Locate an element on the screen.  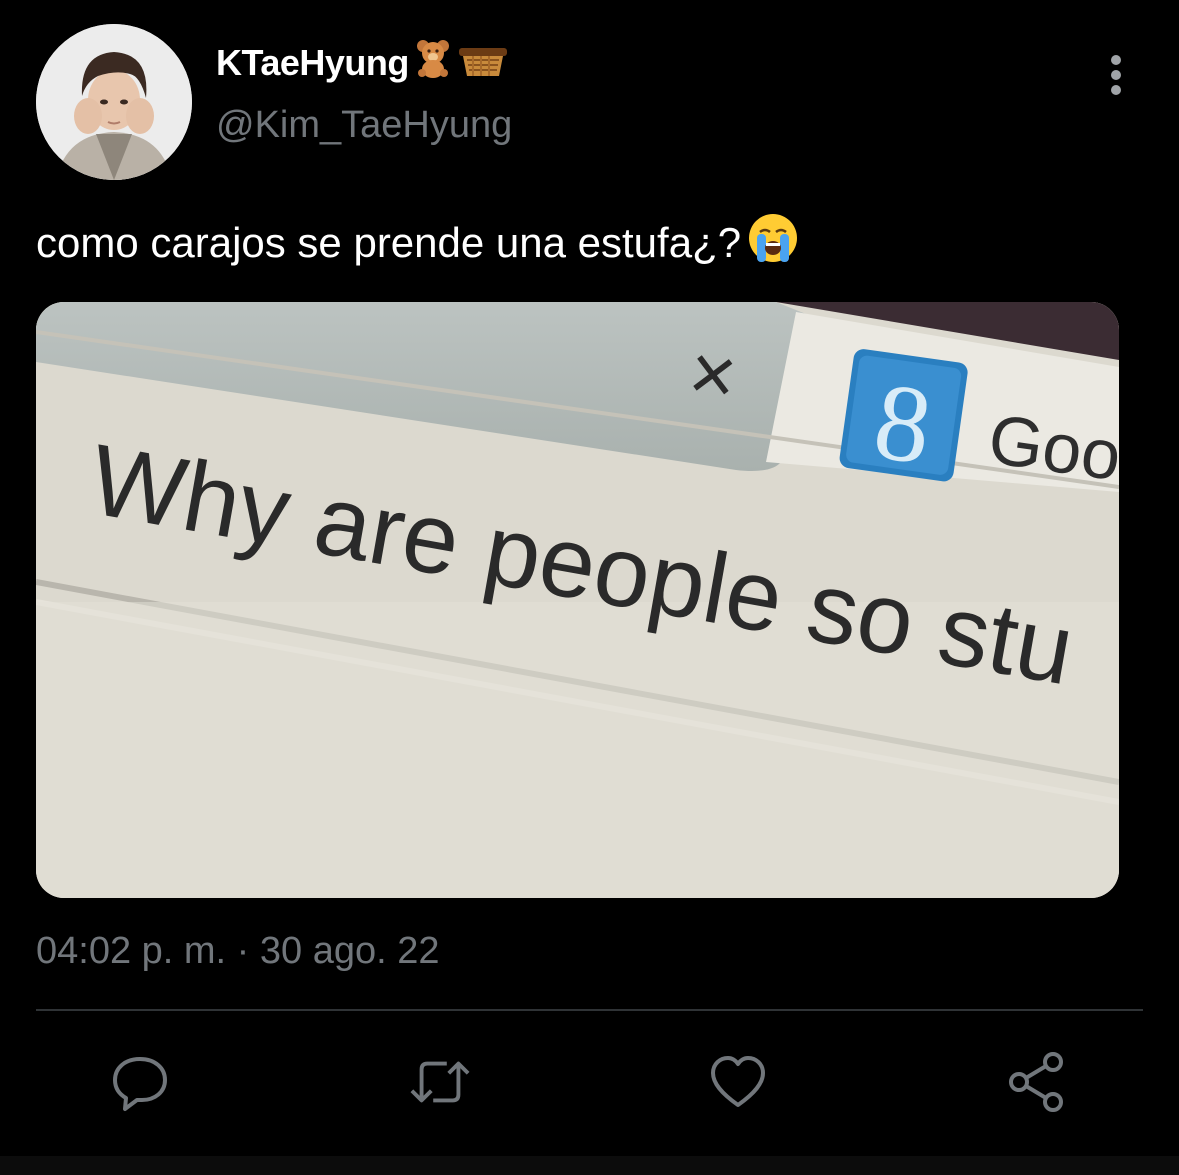
tweet-text: como carajos se prende una estufa¿? is located at coordinates (418, 243).